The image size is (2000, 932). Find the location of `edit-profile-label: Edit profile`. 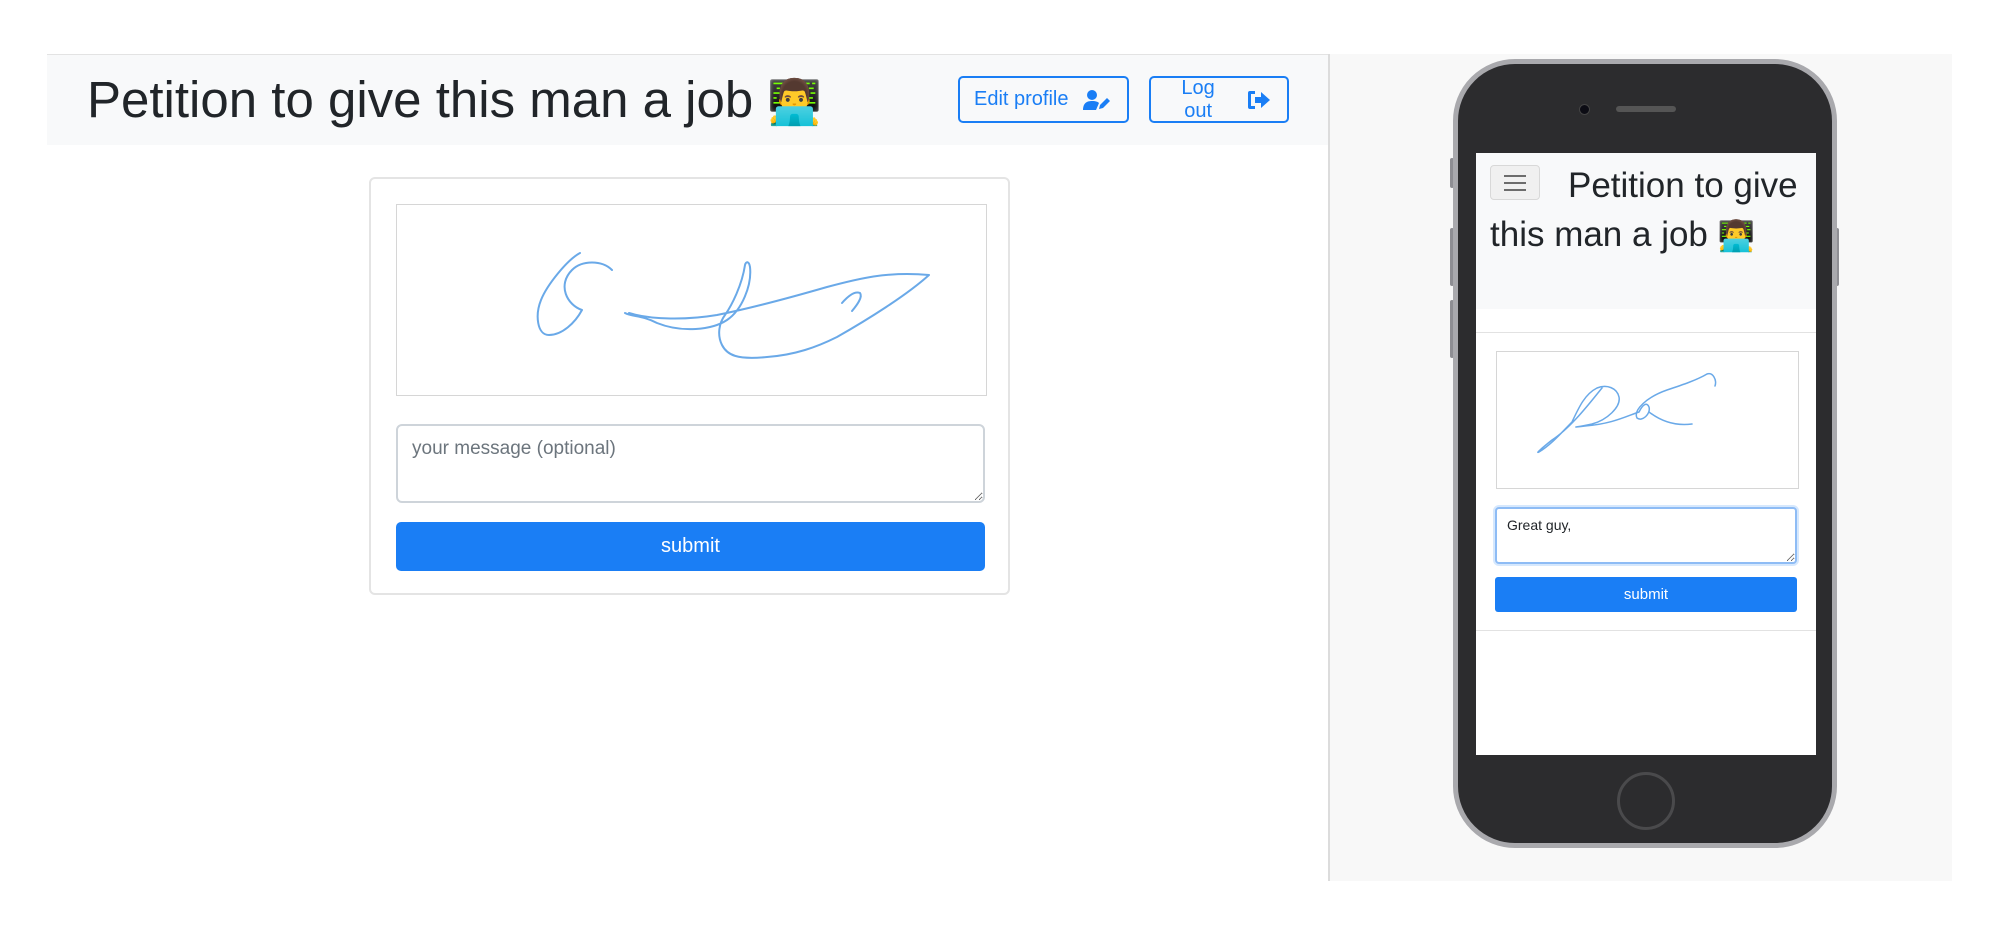

edit-profile-label: Edit profile is located at coordinates (1021, 99).